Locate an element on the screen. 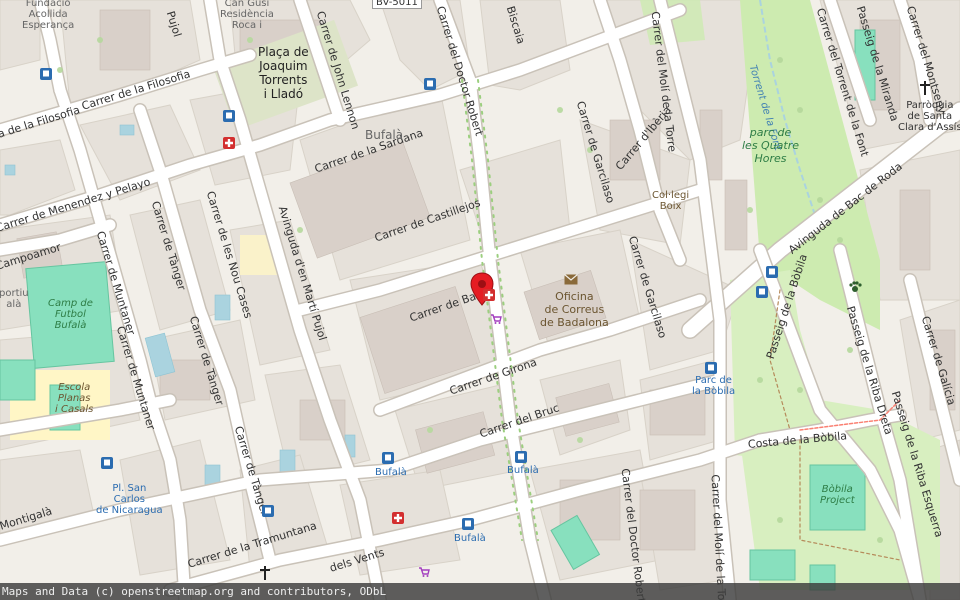 The width and height of the screenshot is (960, 600). poi-label: Escola Planas i Casals is located at coordinates (74, 398).